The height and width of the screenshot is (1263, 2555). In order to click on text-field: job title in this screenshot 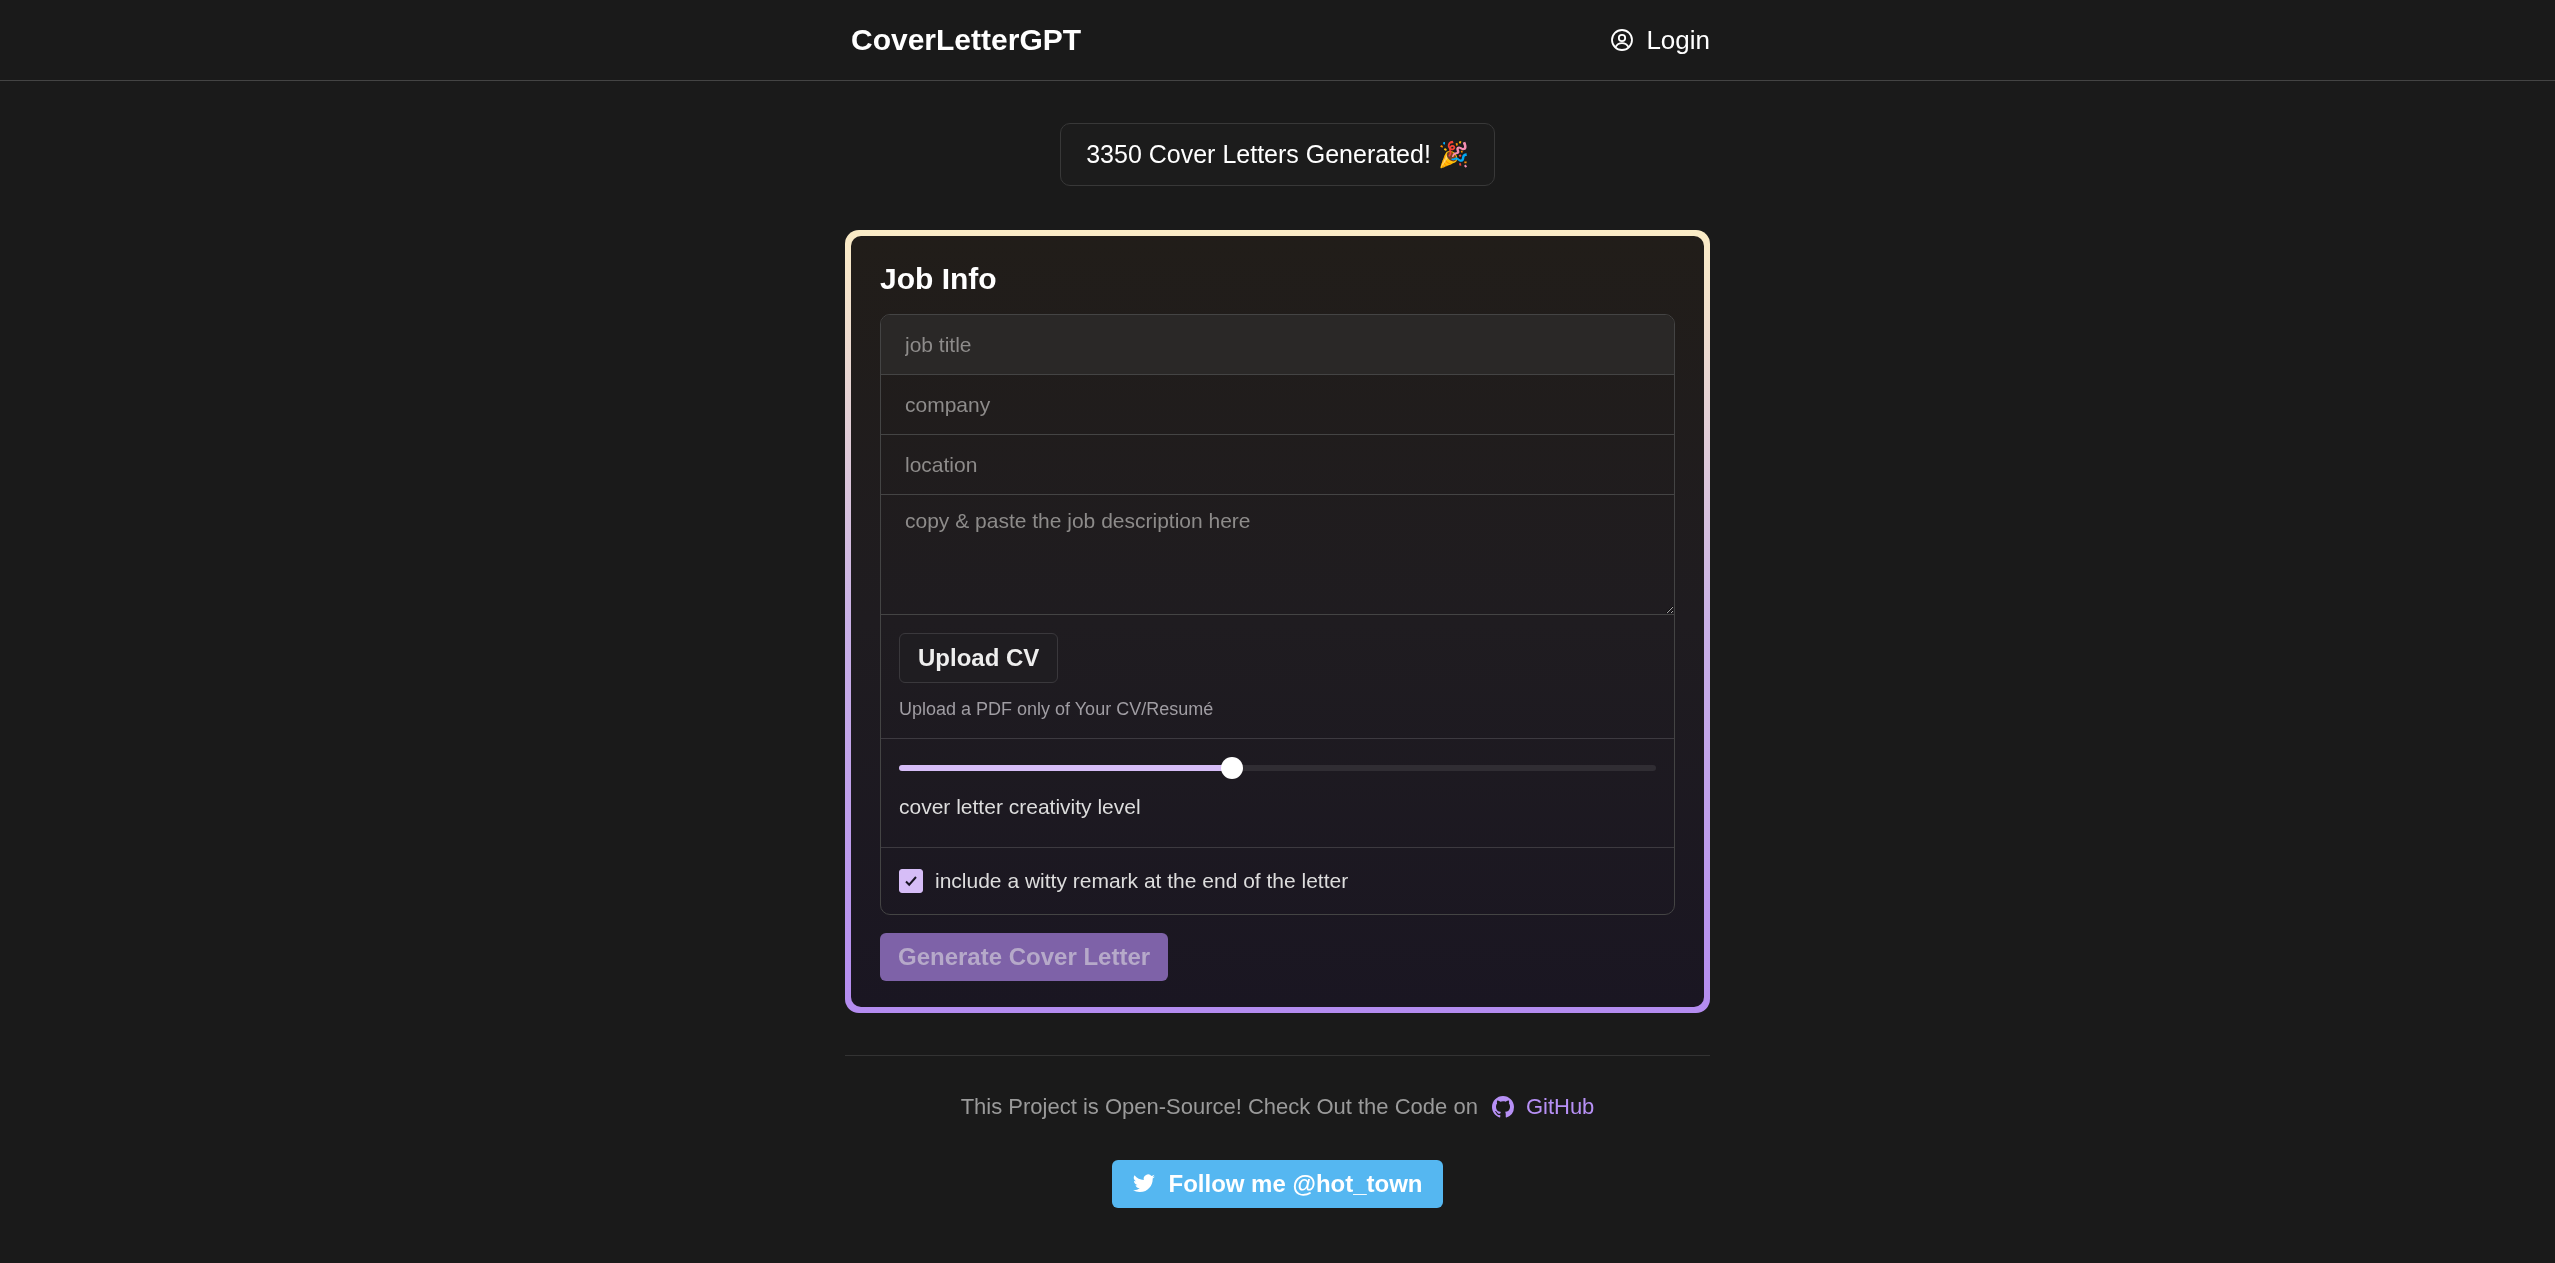, I will do `click(1277, 345)`.